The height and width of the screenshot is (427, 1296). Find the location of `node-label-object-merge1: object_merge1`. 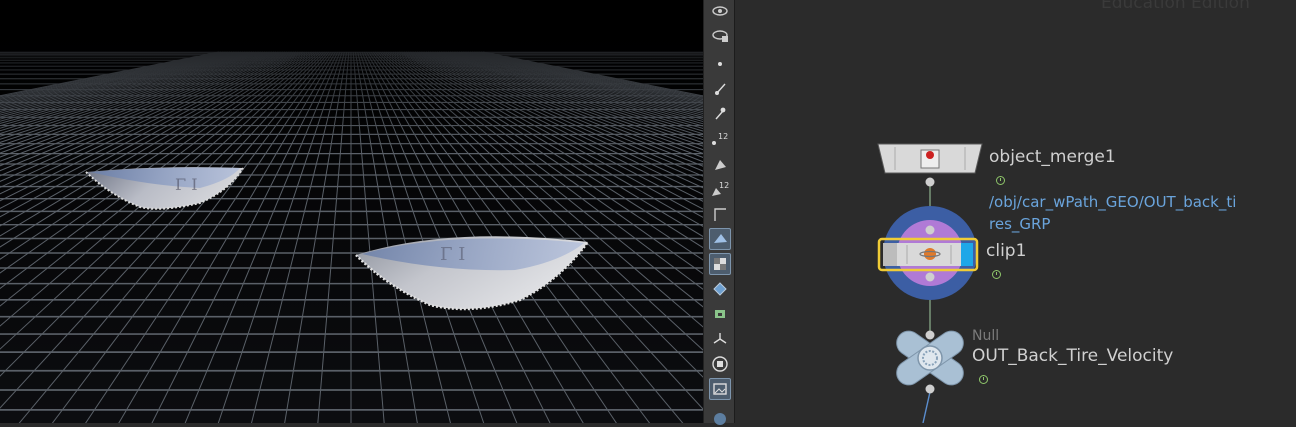

node-label-object-merge1: object_merge1 is located at coordinates (1052, 157).